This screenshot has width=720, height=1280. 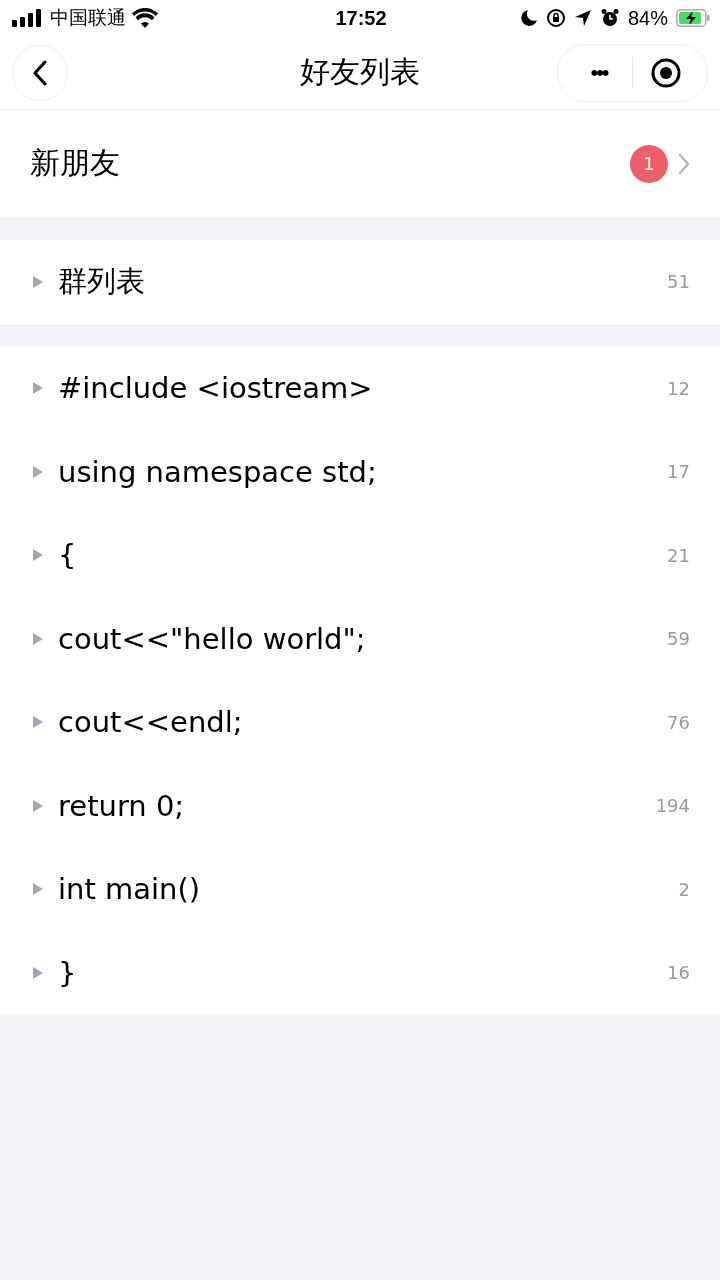 I want to click on moon-icon, so click(x=528, y=18).